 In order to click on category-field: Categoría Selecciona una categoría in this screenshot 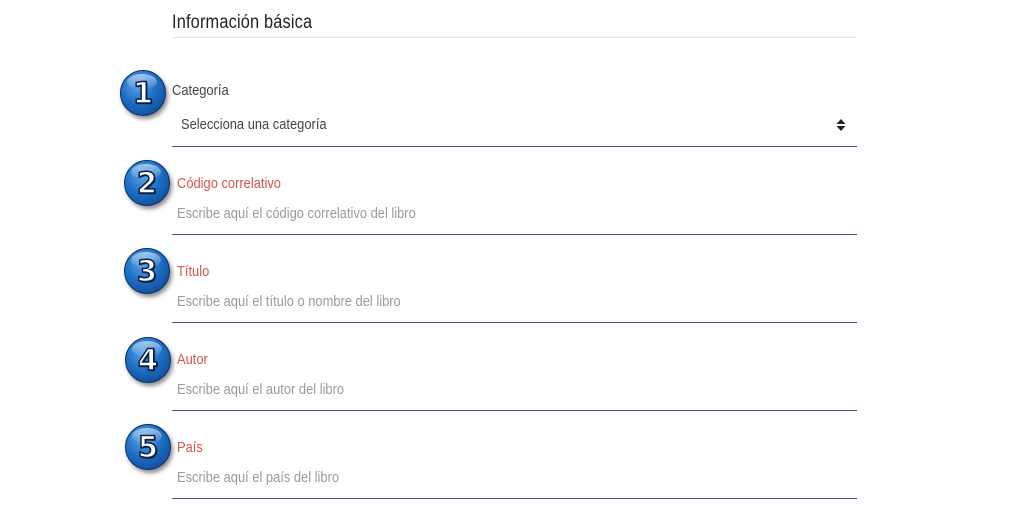, I will do `click(514, 115)`.